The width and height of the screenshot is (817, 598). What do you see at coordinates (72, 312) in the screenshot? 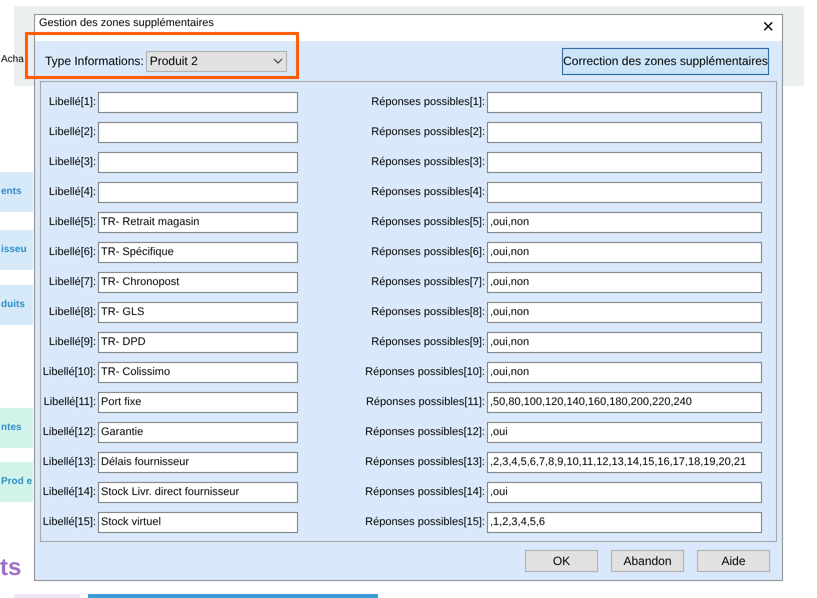
I see `field-label: Libellé[8]:` at bounding box center [72, 312].